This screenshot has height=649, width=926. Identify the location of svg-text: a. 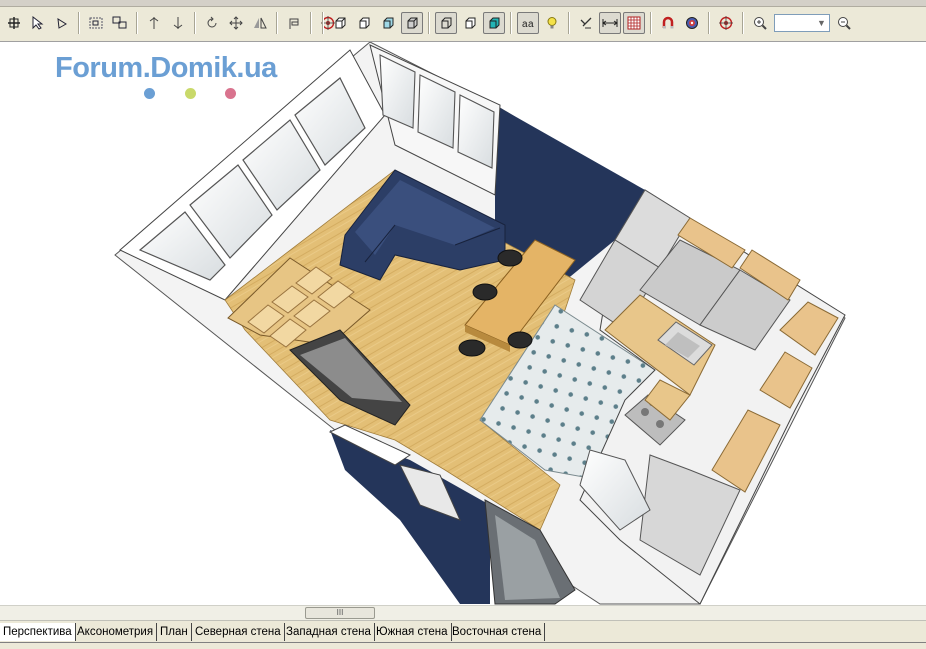
(531, 24).